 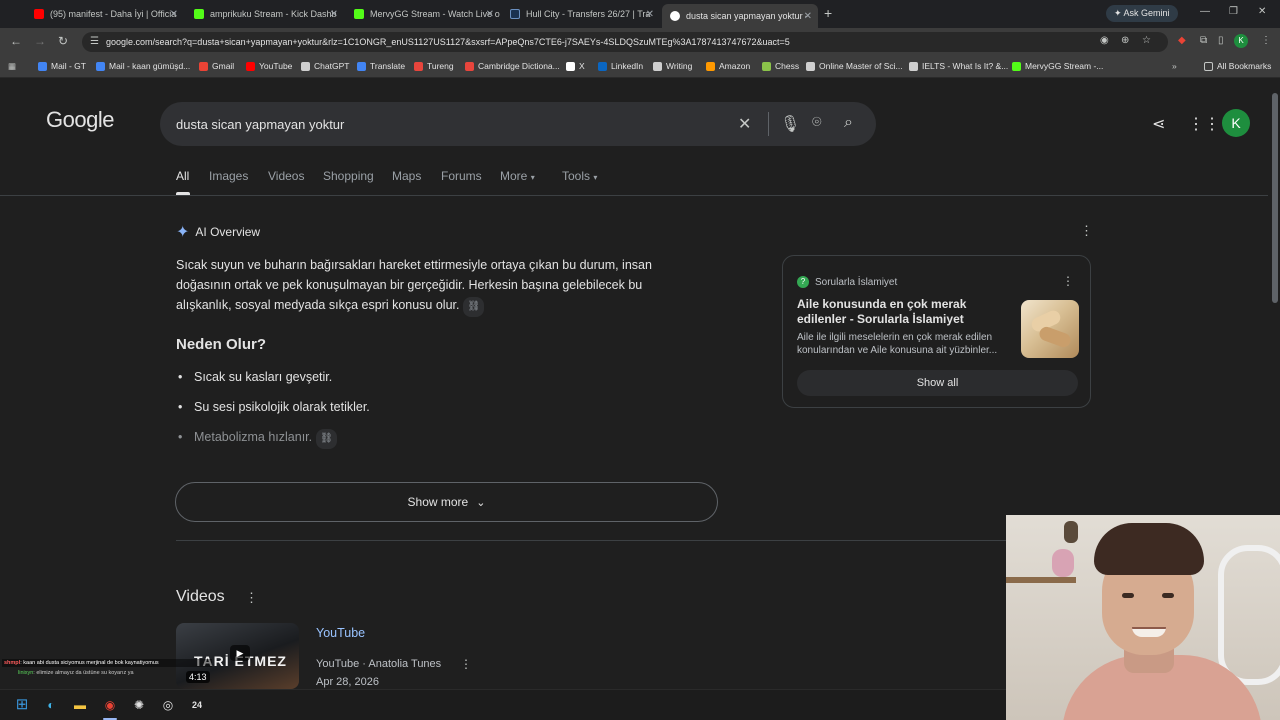 I want to click on bookmark-label: Translate, so click(x=388, y=66).